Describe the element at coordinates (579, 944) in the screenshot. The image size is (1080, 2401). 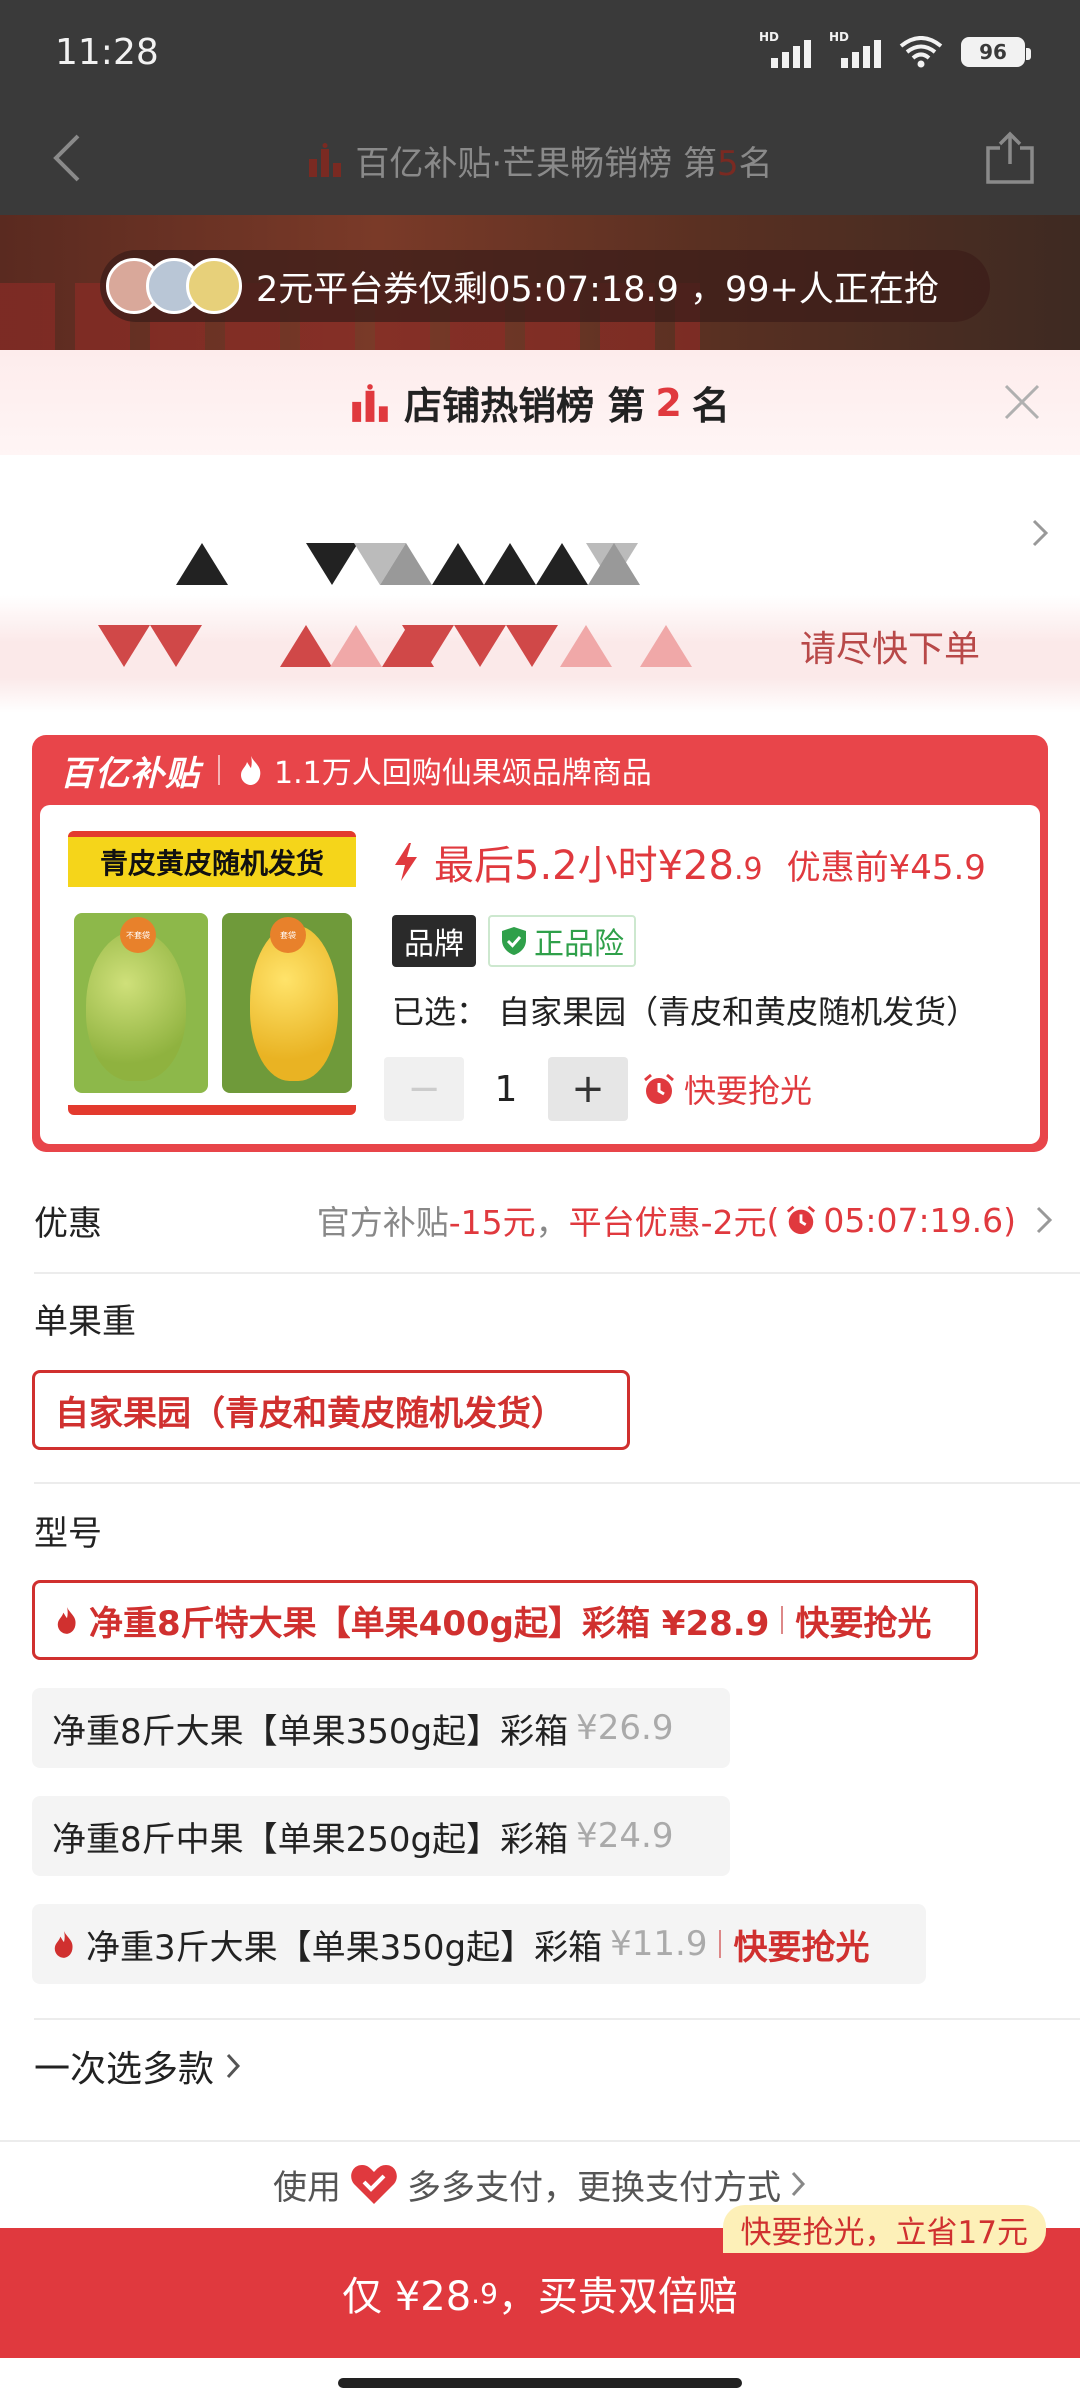
I see `genuine-label: 正品险` at that location.